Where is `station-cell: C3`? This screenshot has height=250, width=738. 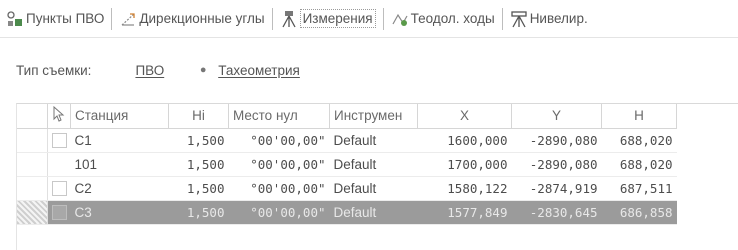 station-cell: C3 is located at coordinates (119, 212).